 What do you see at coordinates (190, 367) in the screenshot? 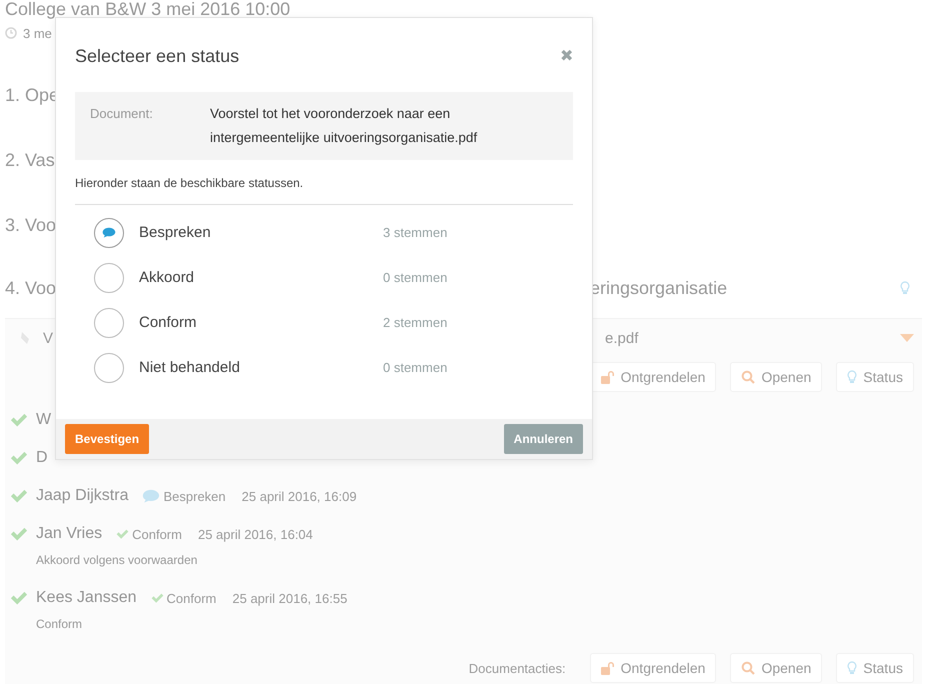
I see `status-label: Niet behandeld` at bounding box center [190, 367].